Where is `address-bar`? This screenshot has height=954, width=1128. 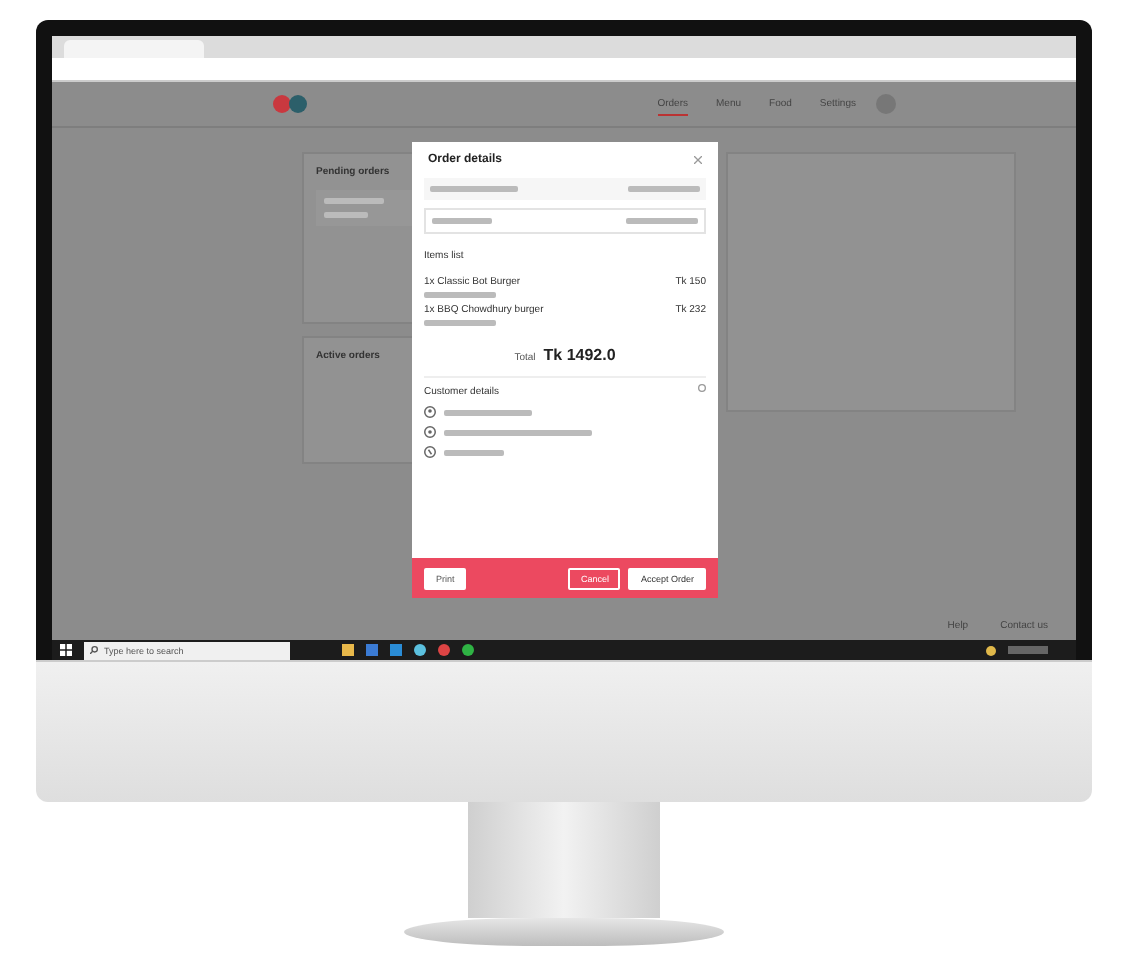
address-bar is located at coordinates (564, 70).